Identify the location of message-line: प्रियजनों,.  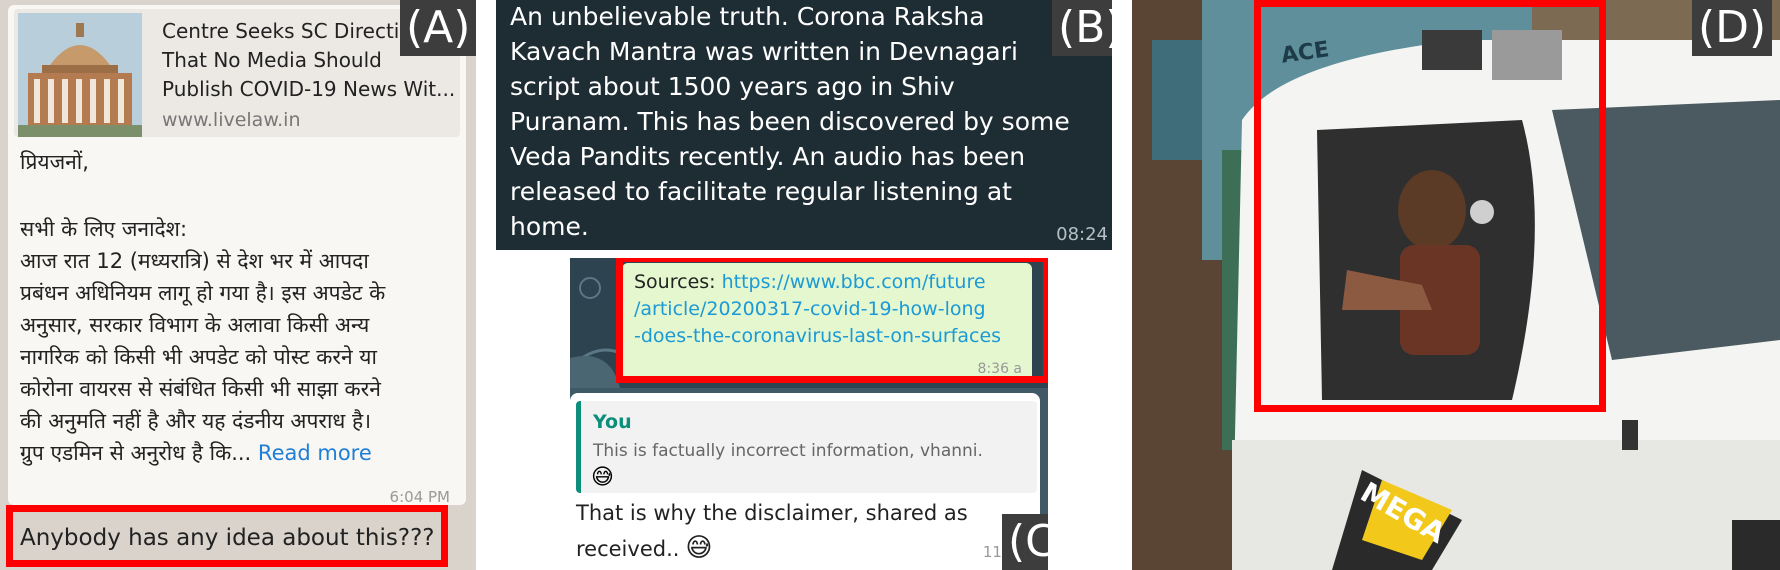
(54, 162).